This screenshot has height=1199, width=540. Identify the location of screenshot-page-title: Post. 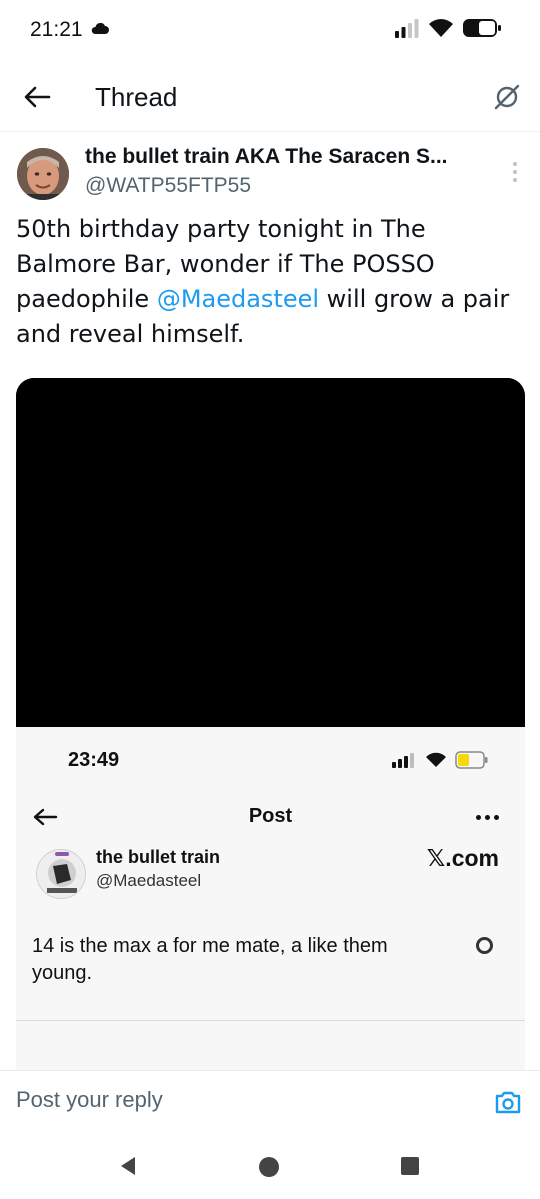
(270, 816).